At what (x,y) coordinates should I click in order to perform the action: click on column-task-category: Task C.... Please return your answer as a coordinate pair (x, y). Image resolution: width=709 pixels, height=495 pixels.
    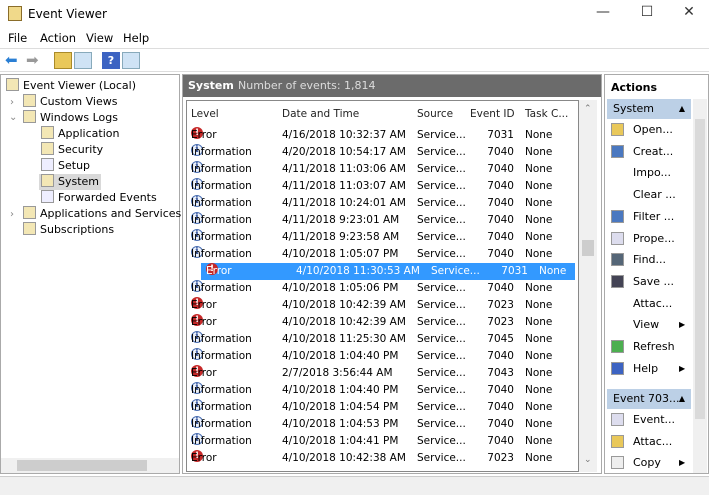
    Looking at the image, I should click on (546, 114).